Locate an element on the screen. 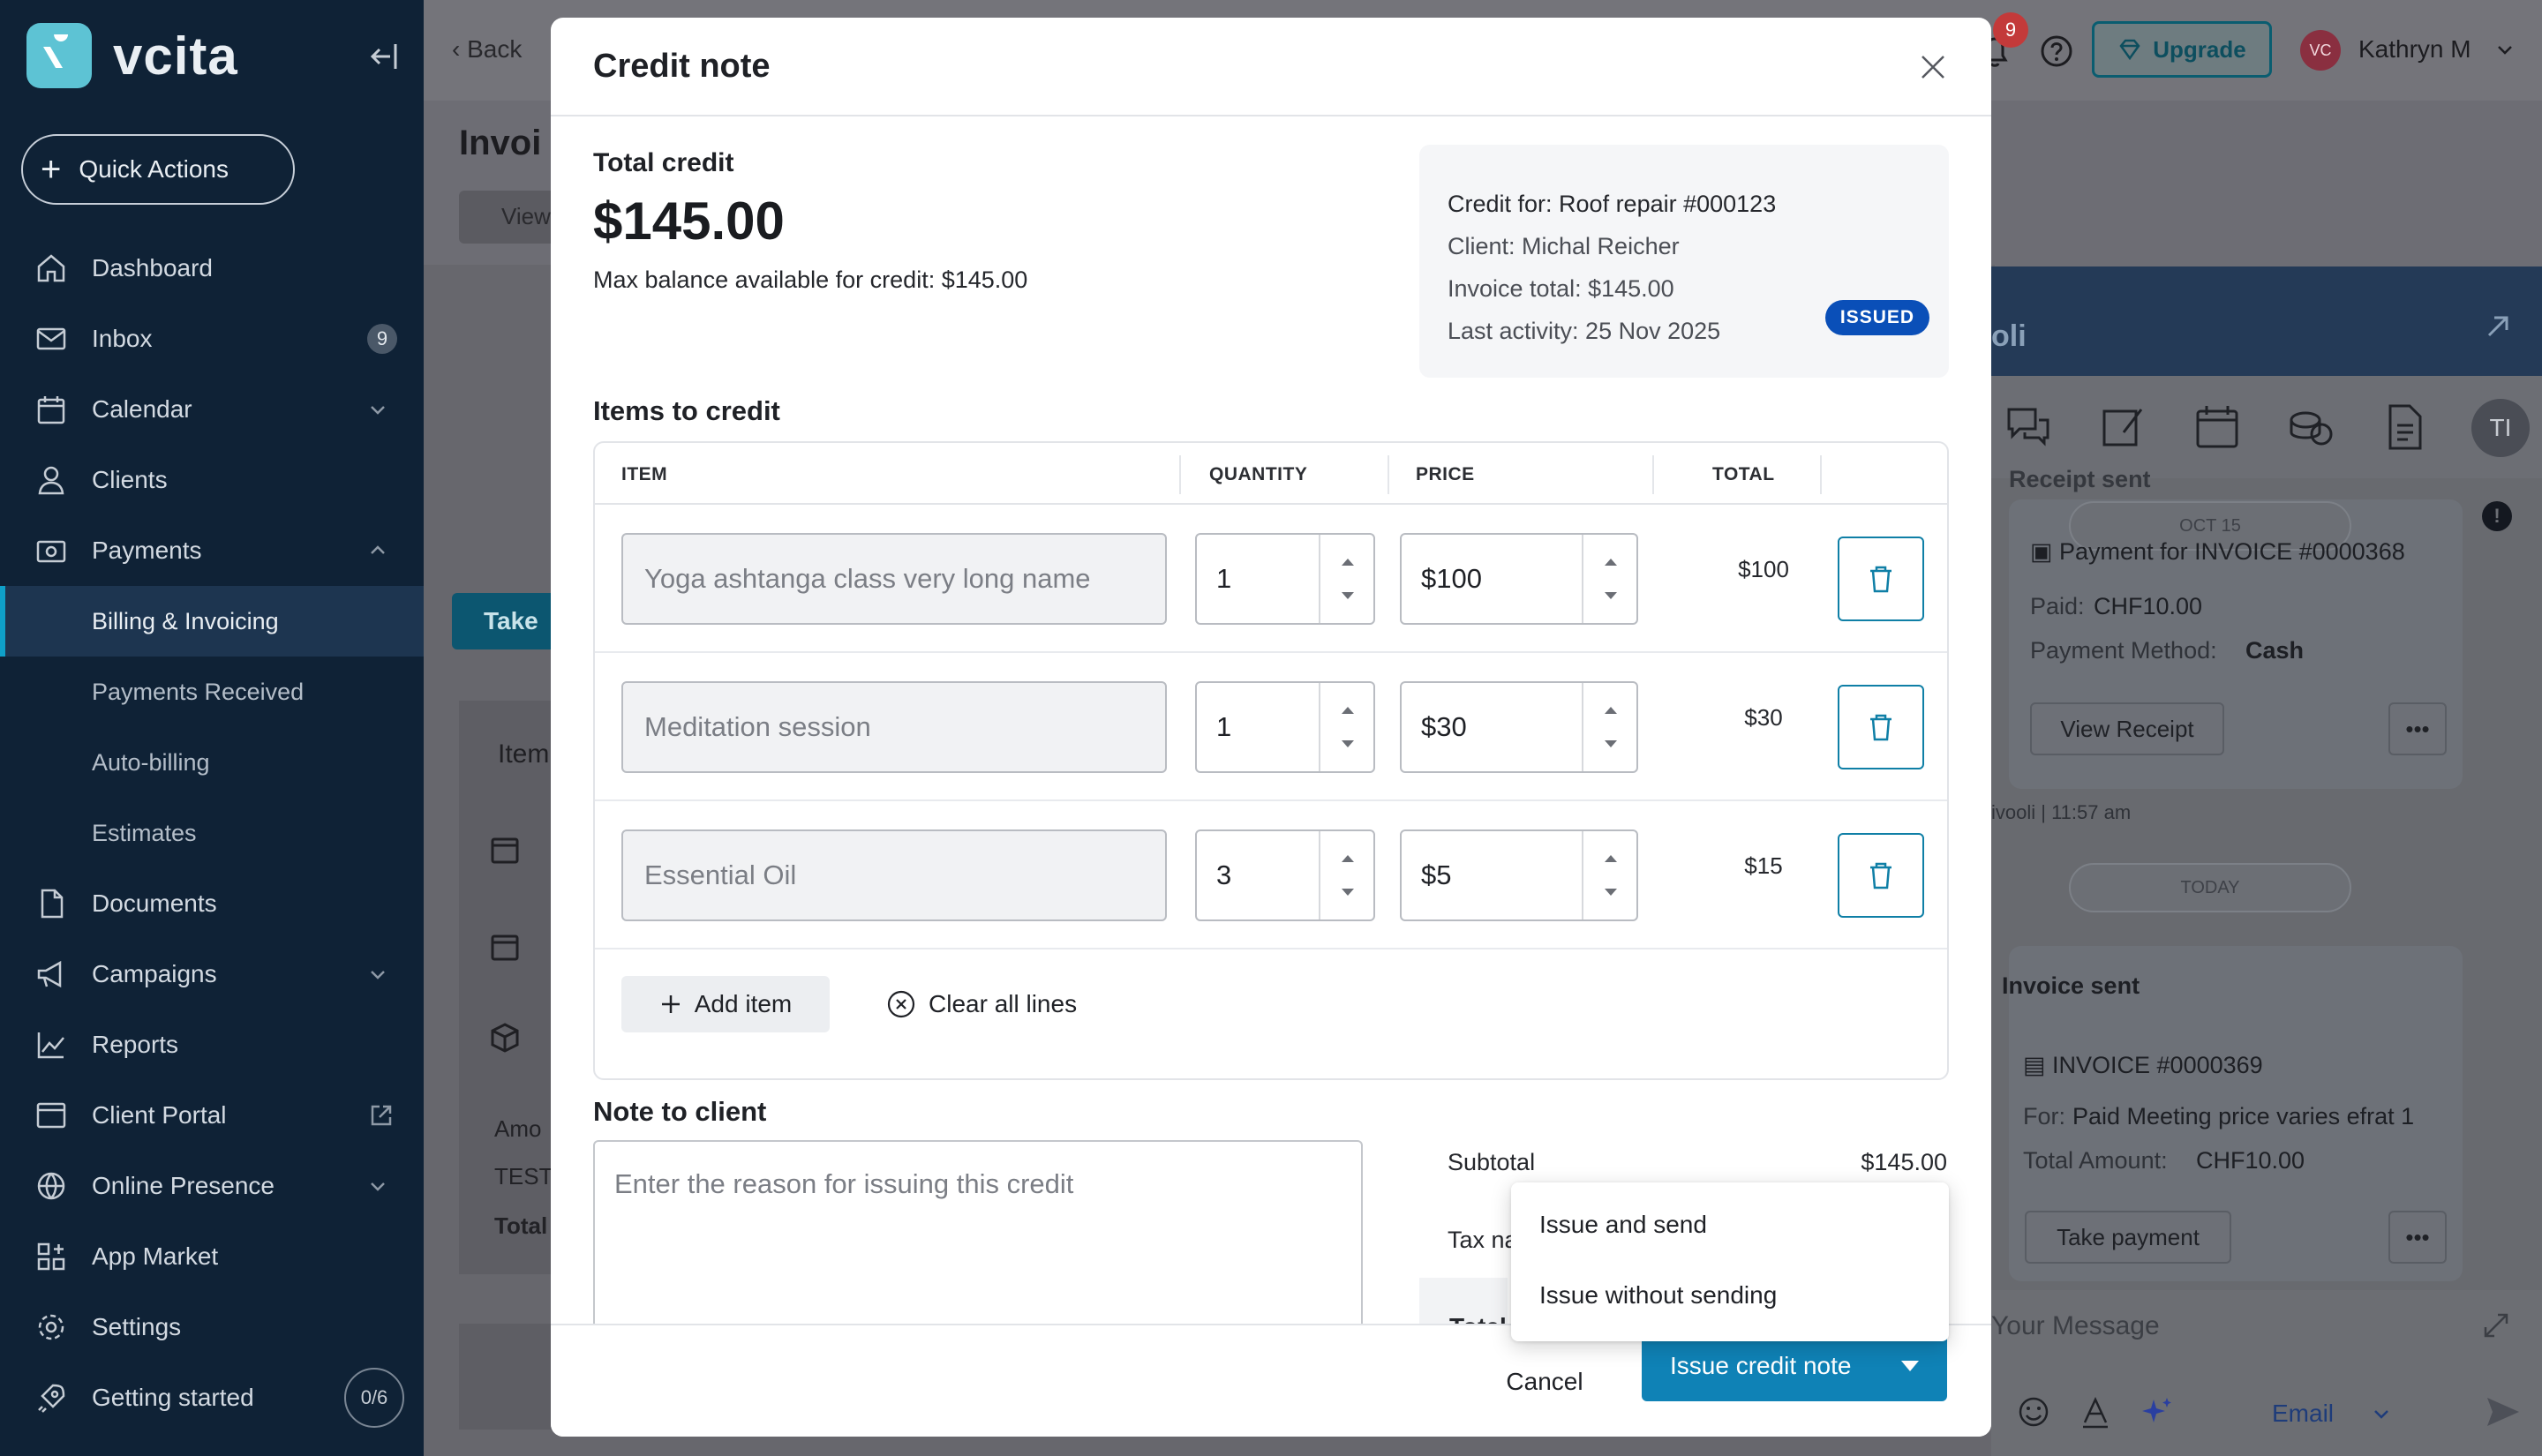 The height and width of the screenshot is (1456, 2542). collapse-sidebar-icon is located at coordinates (383, 56).